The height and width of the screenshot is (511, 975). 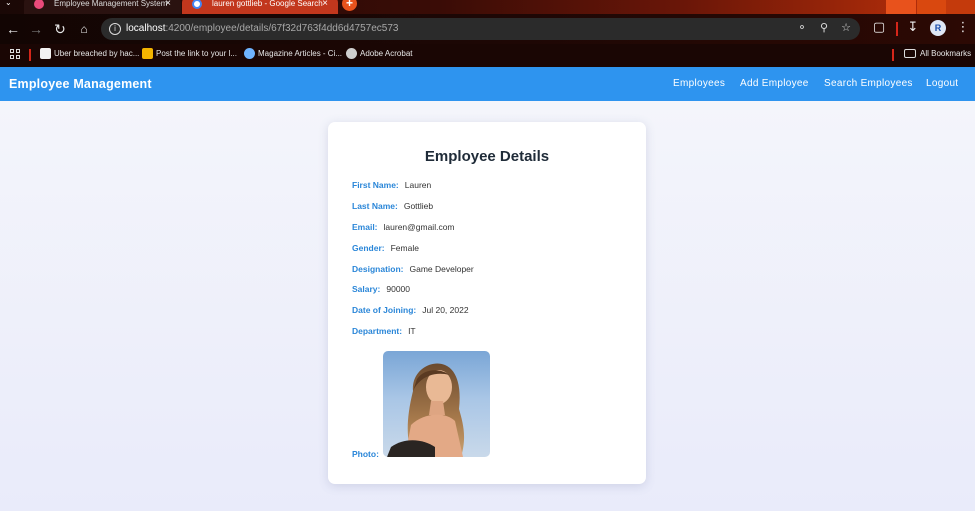 I want to click on tab-google-search: lauren gottlieb - Google Search ×, so click(x=260, y=7).